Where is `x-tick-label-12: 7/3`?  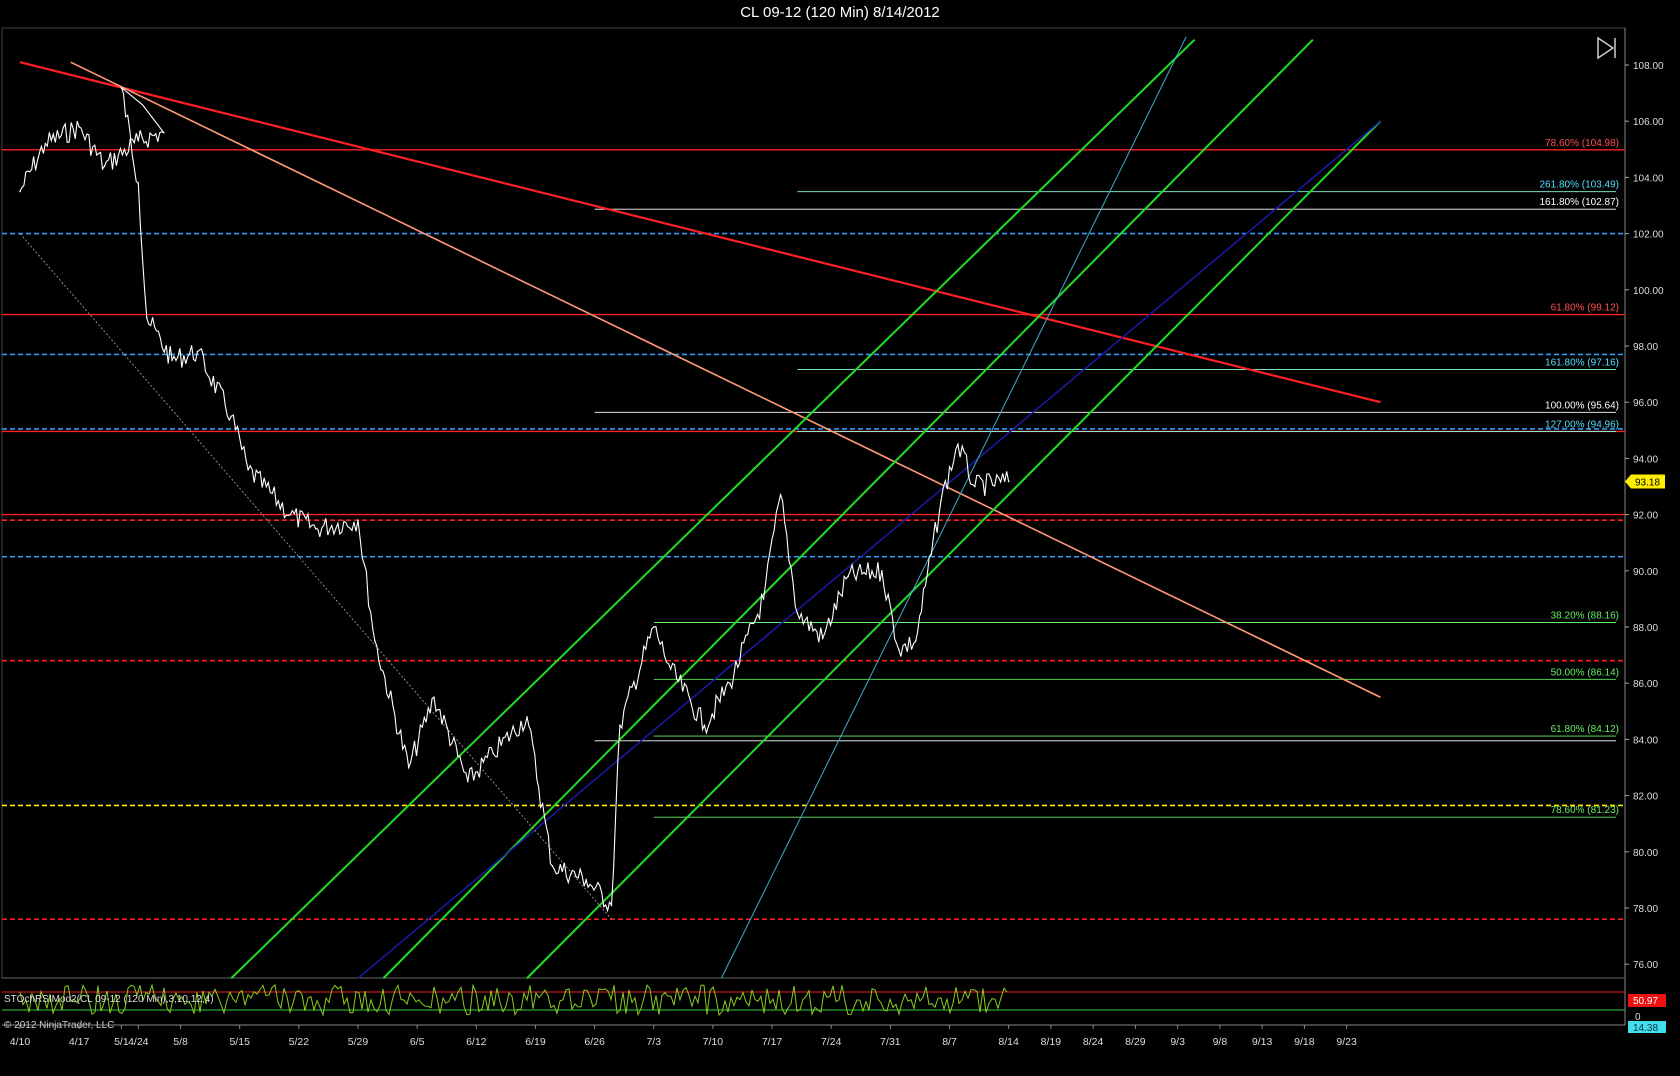 x-tick-label-12: 7/3 is located at coordinates (653, 1042).